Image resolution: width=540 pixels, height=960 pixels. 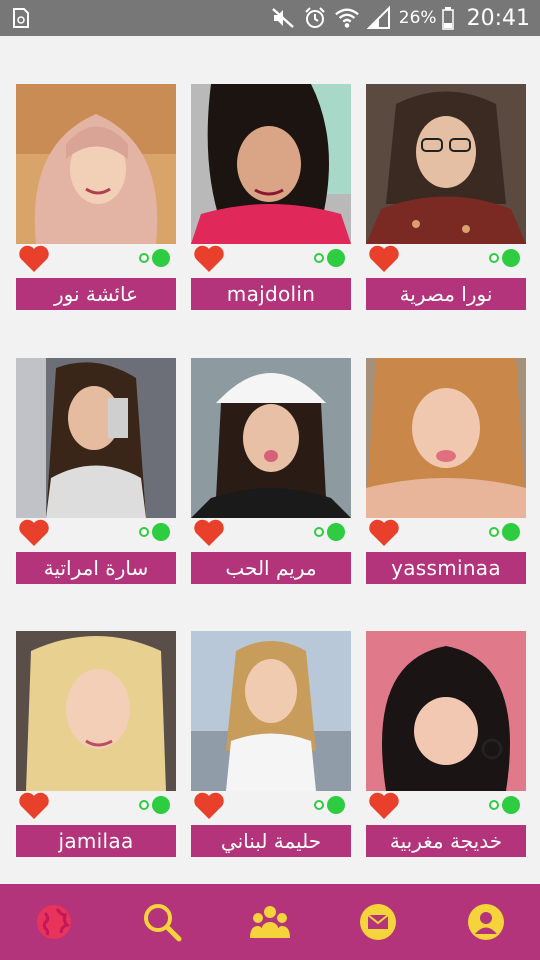 What do you see at coordinates (498, 18) in the screenshot?
I see `clock-time: 20:41` at bounding box center [498, 18].